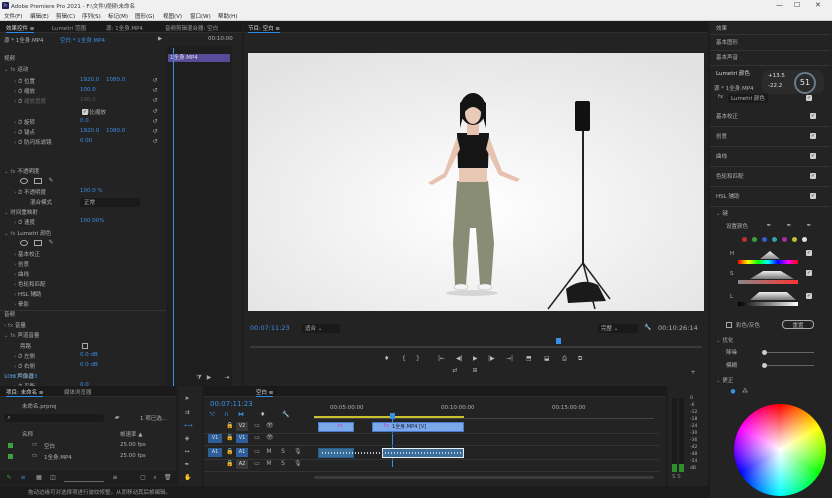  I want to click on col-rate-header: 帧速率 ▲, so click(131, 434).